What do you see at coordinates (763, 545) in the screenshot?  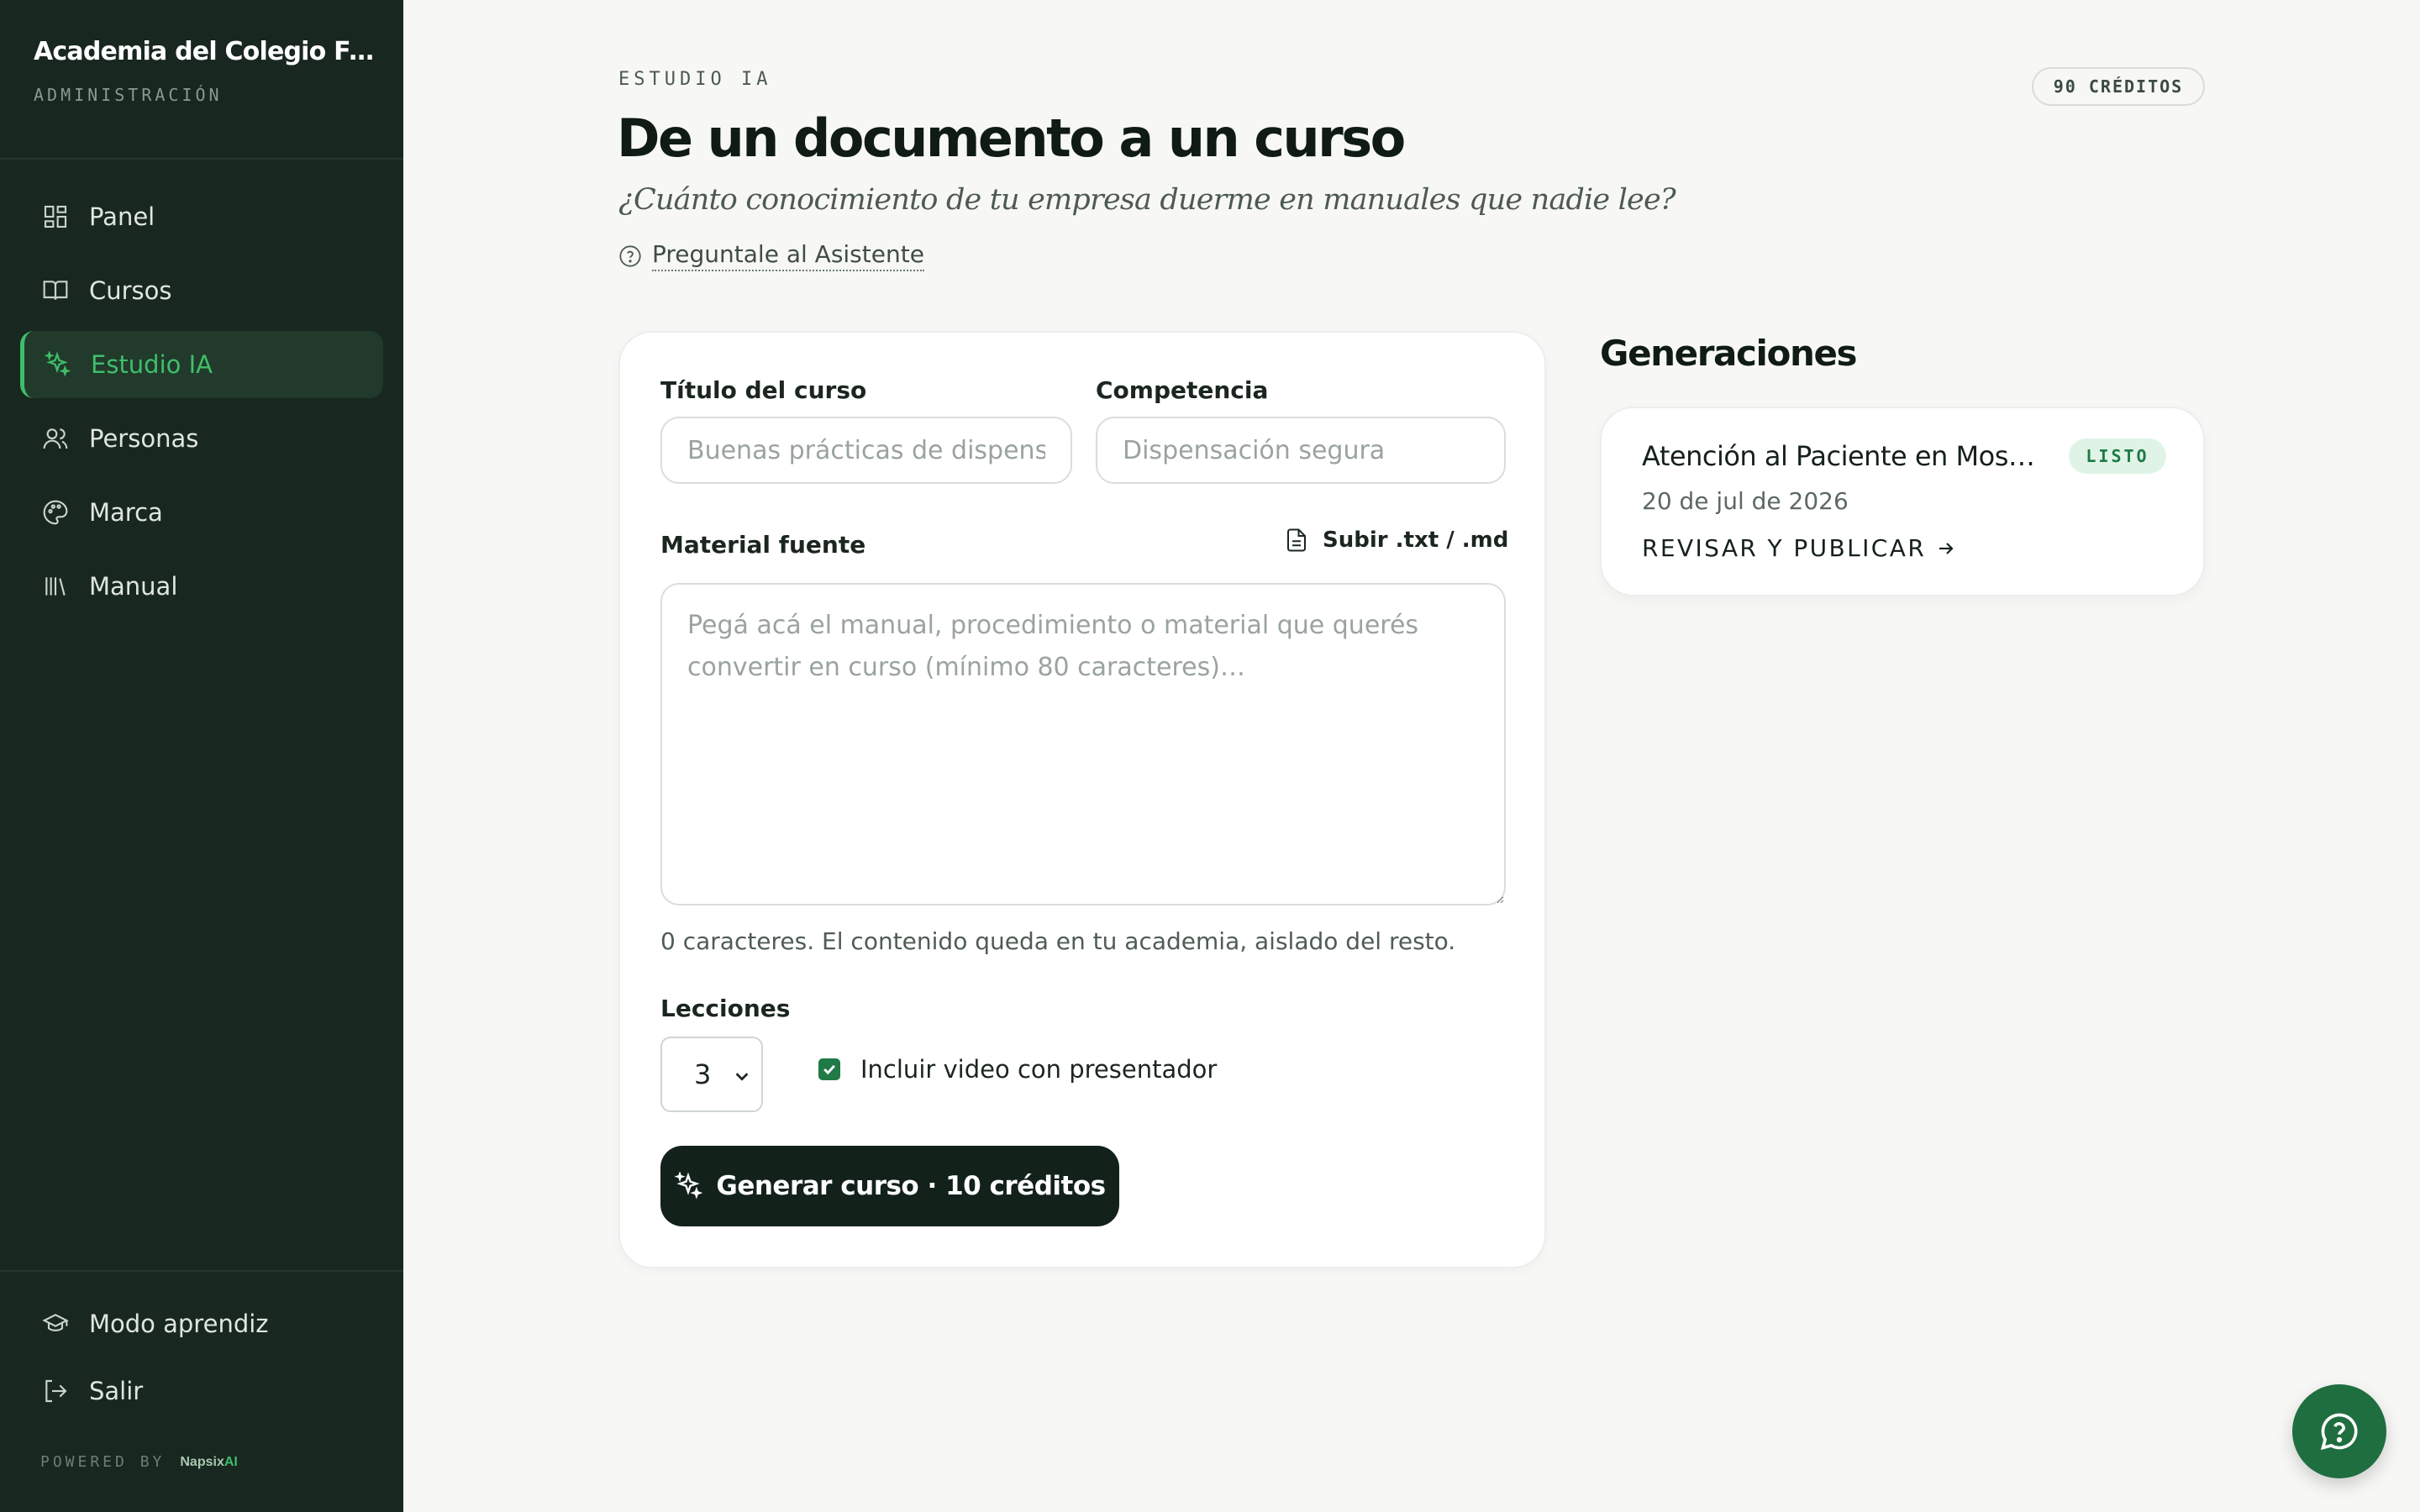 I see `source-material-label: Material fuente` at bounding box center [763, 545].